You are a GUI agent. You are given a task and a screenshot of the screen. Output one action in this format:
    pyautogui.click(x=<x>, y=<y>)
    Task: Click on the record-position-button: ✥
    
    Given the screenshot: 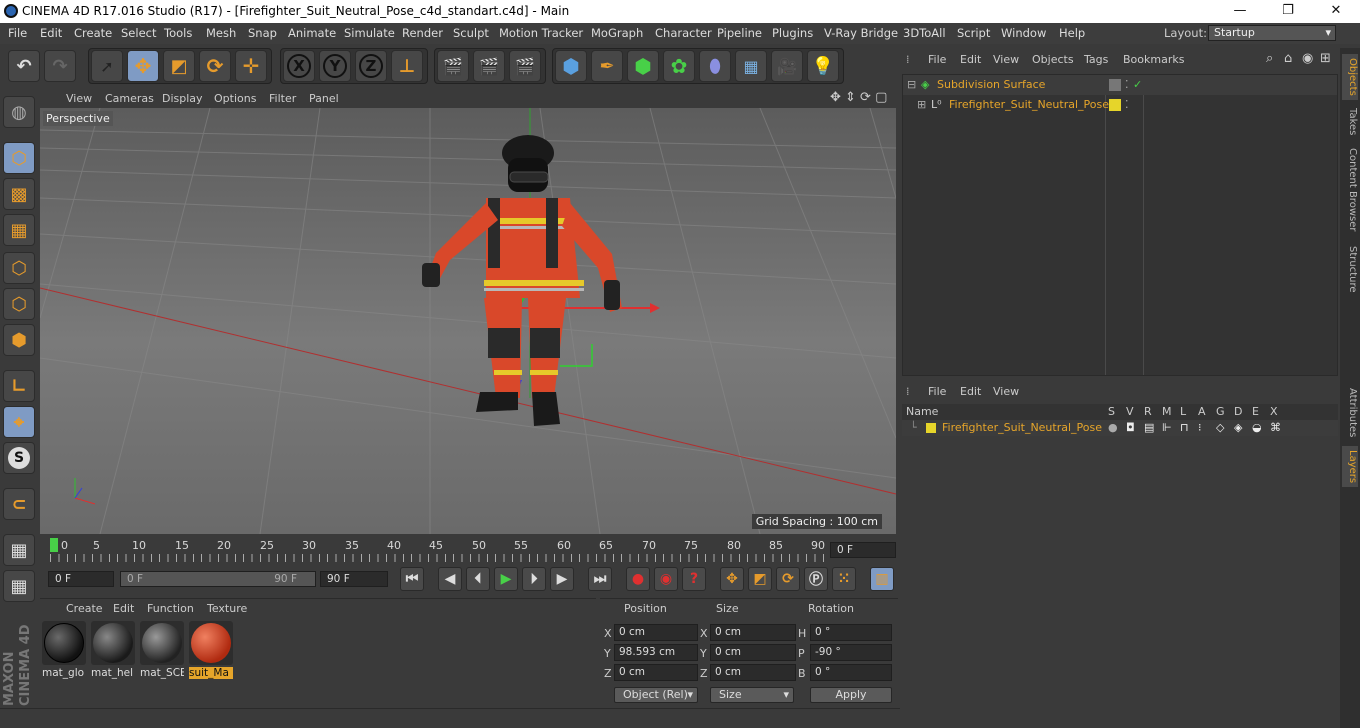 What is the action you would take?
    pyautogui.click(x=732, y=579)
    